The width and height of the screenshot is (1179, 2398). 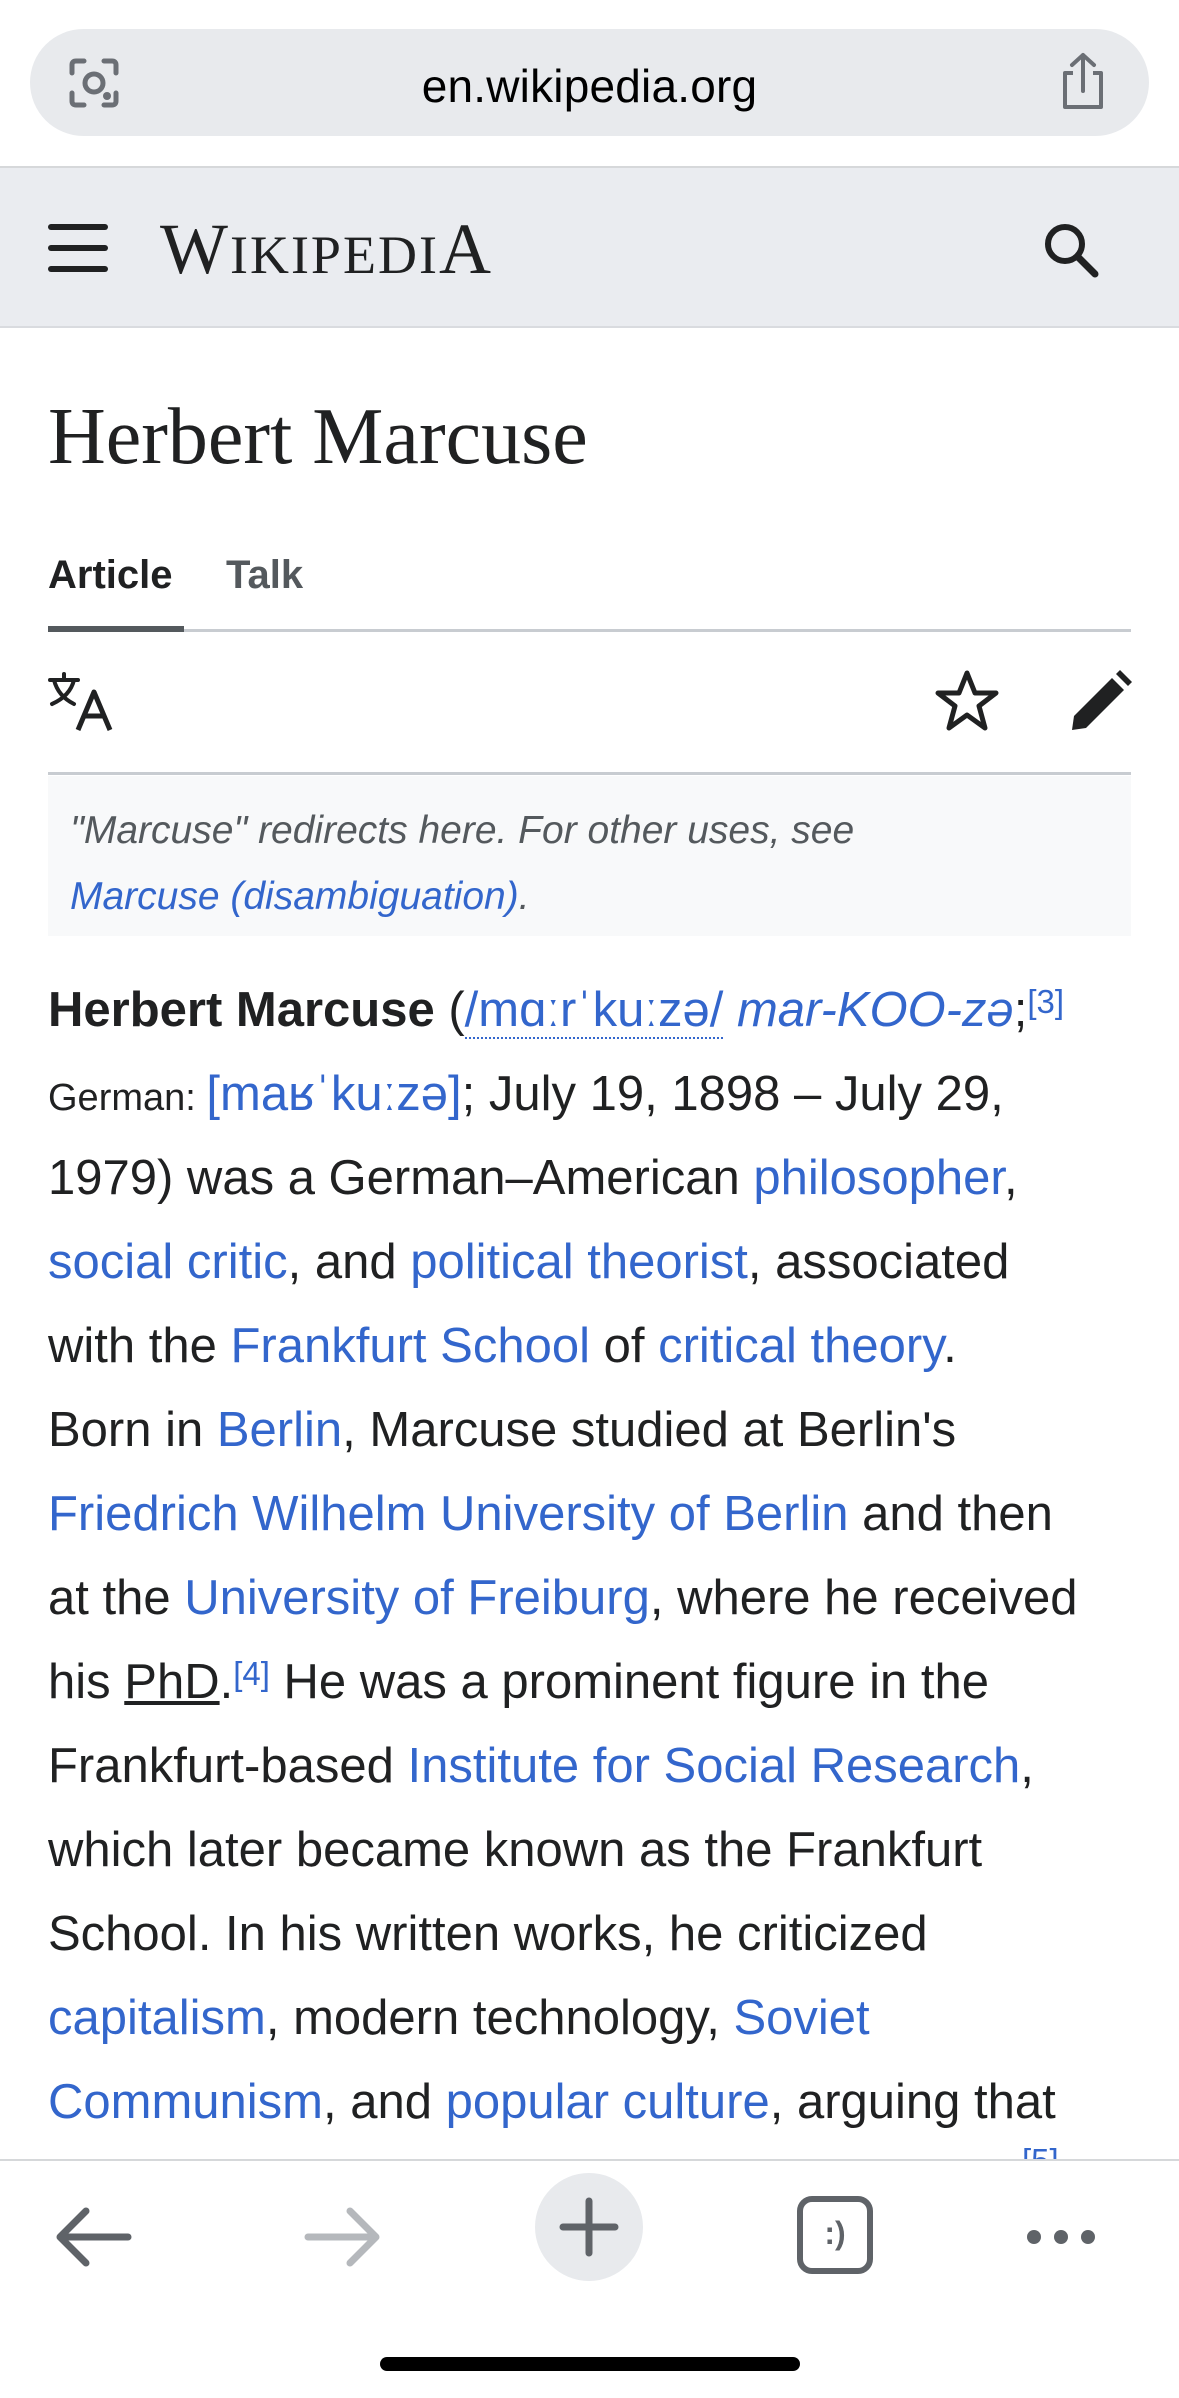 What do you see at coordinates (333, 1094) in the screenshot?
I see `german-ipa-link: [maʁˈkuːzə]` at bounding box center [333, 1094].